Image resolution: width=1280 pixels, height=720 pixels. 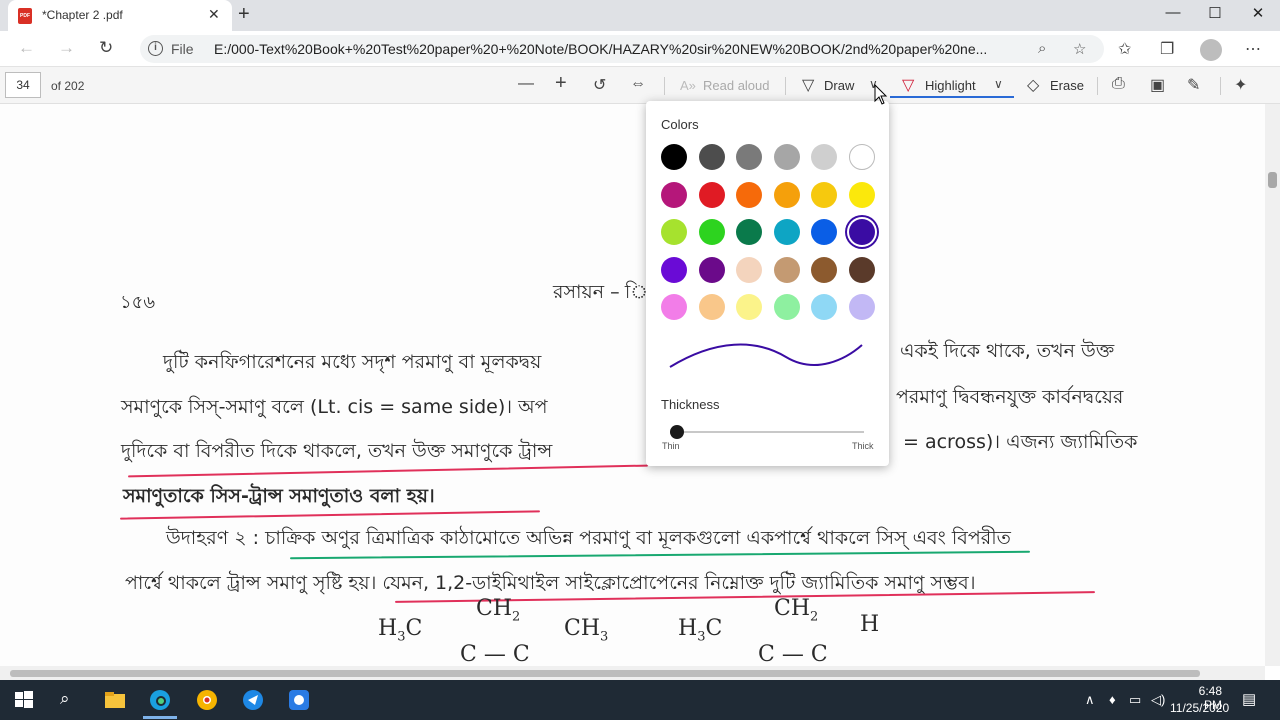 I want to click on edge-browser-icon, so click(x=160, y=700).